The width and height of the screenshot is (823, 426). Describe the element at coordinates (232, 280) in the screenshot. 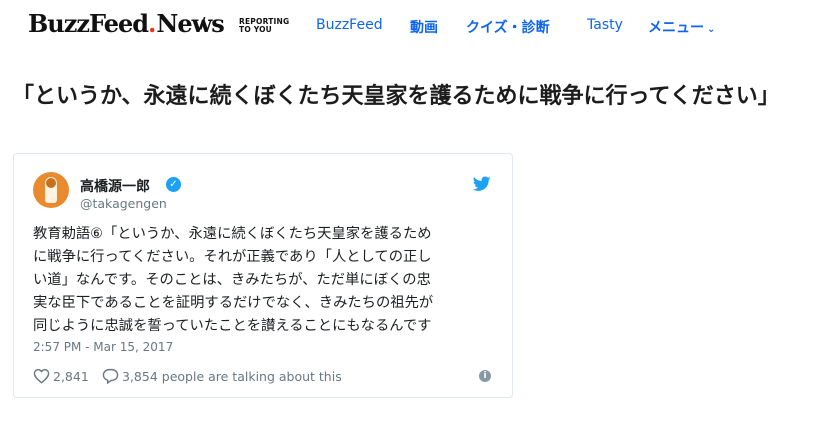

I see `tweet-text-line: い道」なんです。そのことは、きみたちが、ただ単にぼくの忠` at that location.